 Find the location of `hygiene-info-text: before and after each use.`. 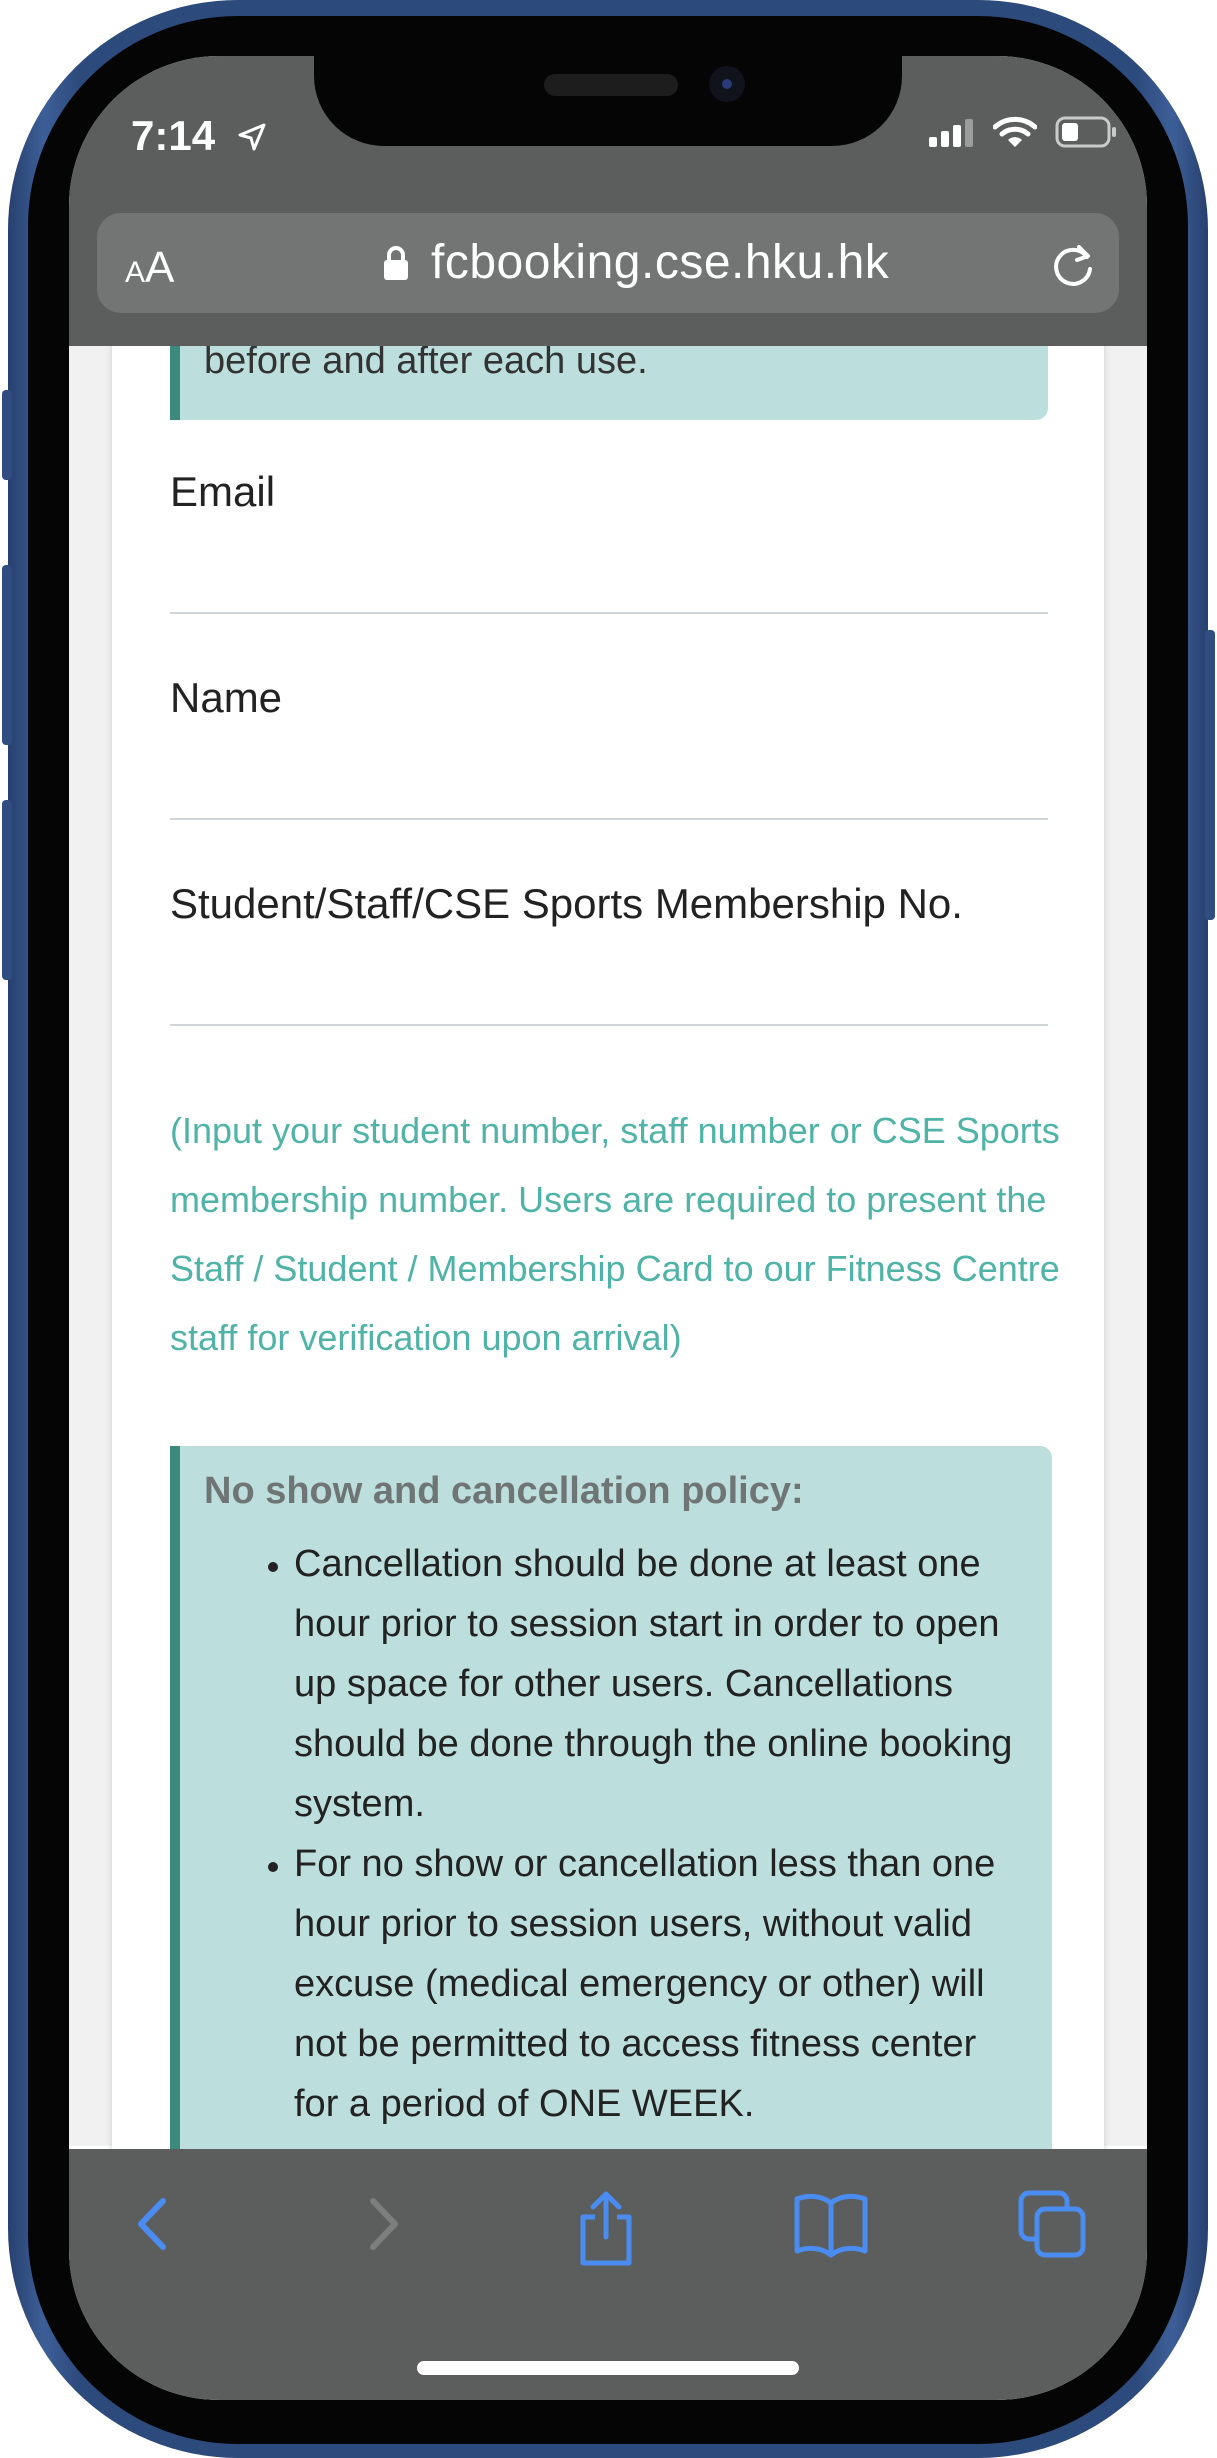

hygiene-info-text: before and after each use. is located at coordinates (426, 361).